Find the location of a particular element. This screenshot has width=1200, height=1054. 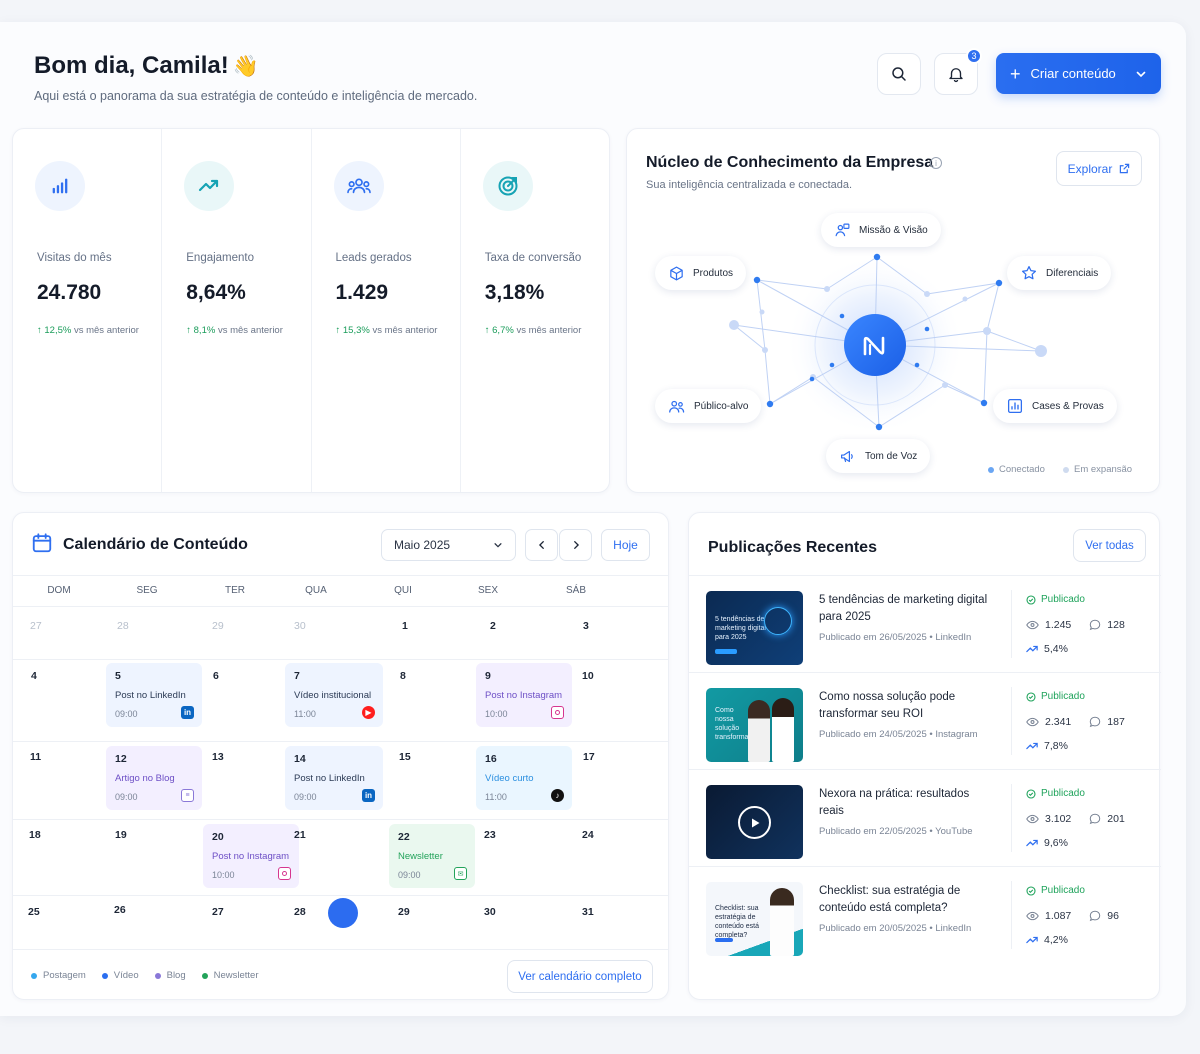

month-select: Maio 2025 is located at coordinates (448, 545).